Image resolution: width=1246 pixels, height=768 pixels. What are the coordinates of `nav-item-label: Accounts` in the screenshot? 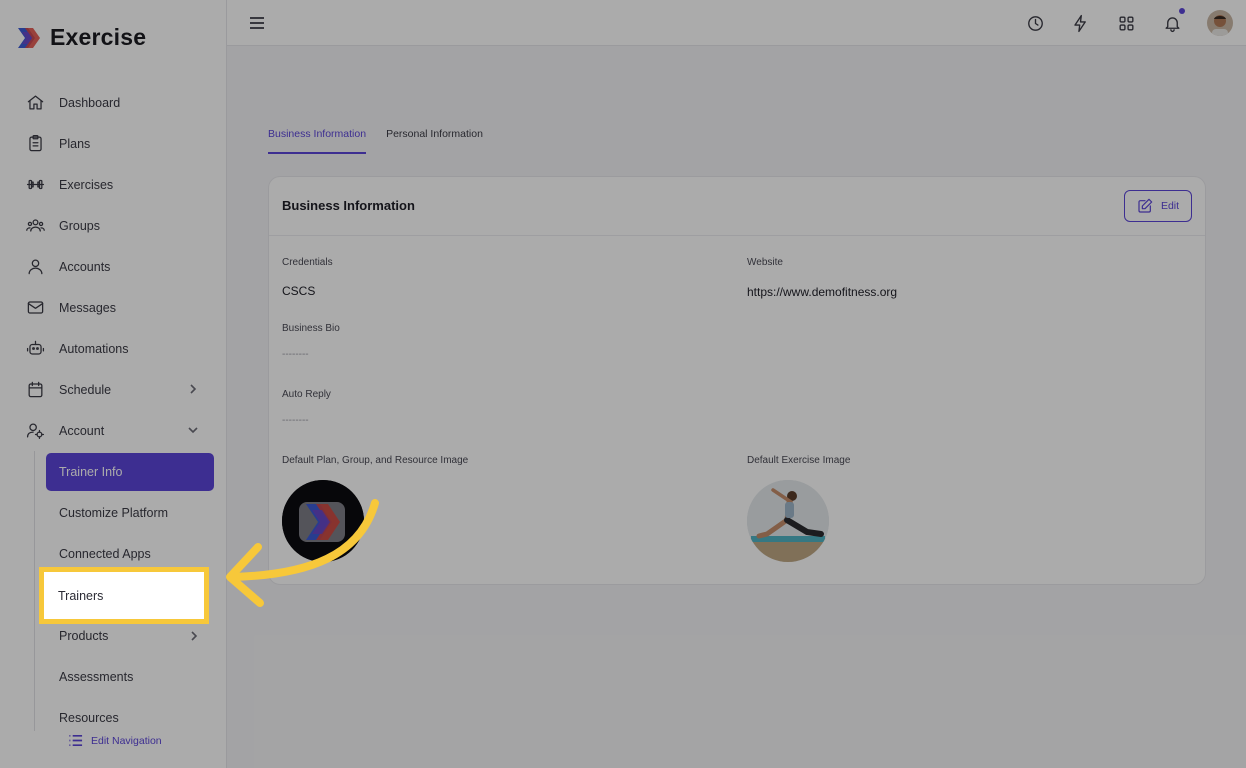 It's located at (85, 266).